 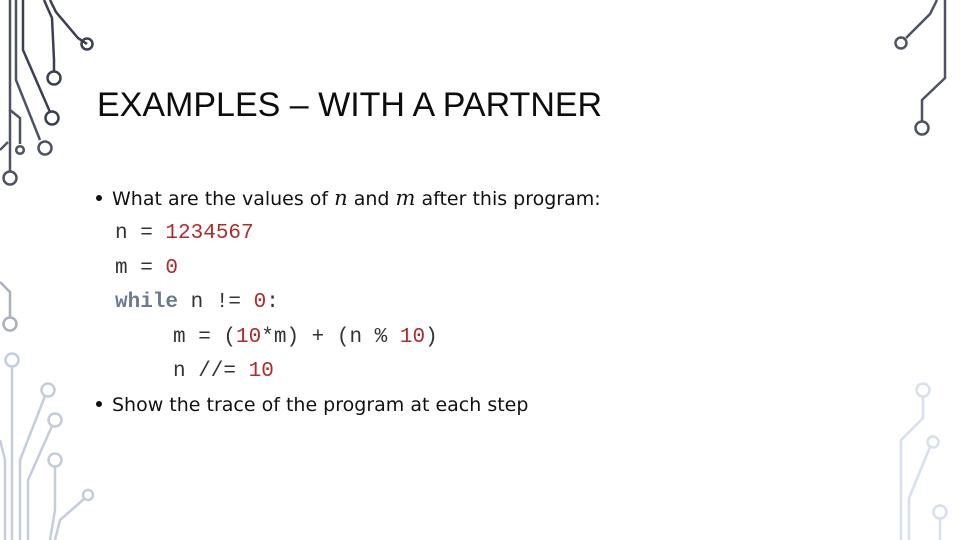 What do you see at coordinates (121, 268) in the screenshot?
I see `code-var: m` at bounding box center [121, 268].